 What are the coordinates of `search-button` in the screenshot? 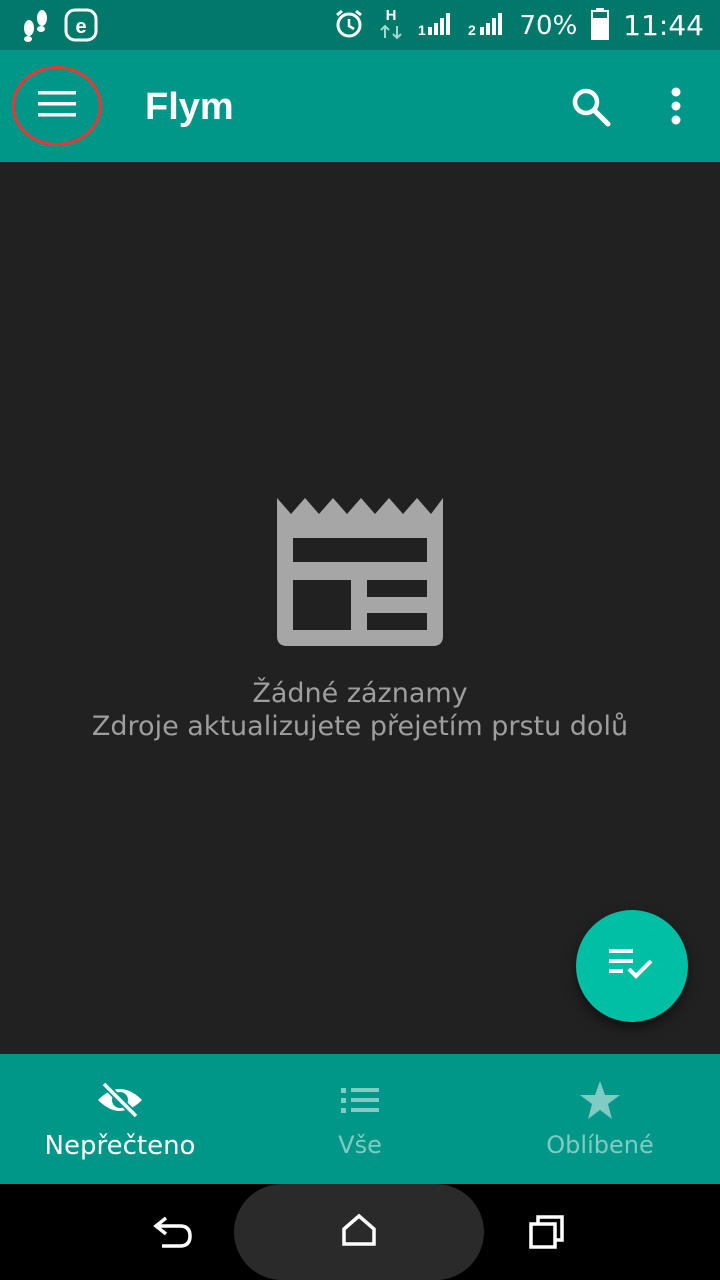 It's located at (591, 107).